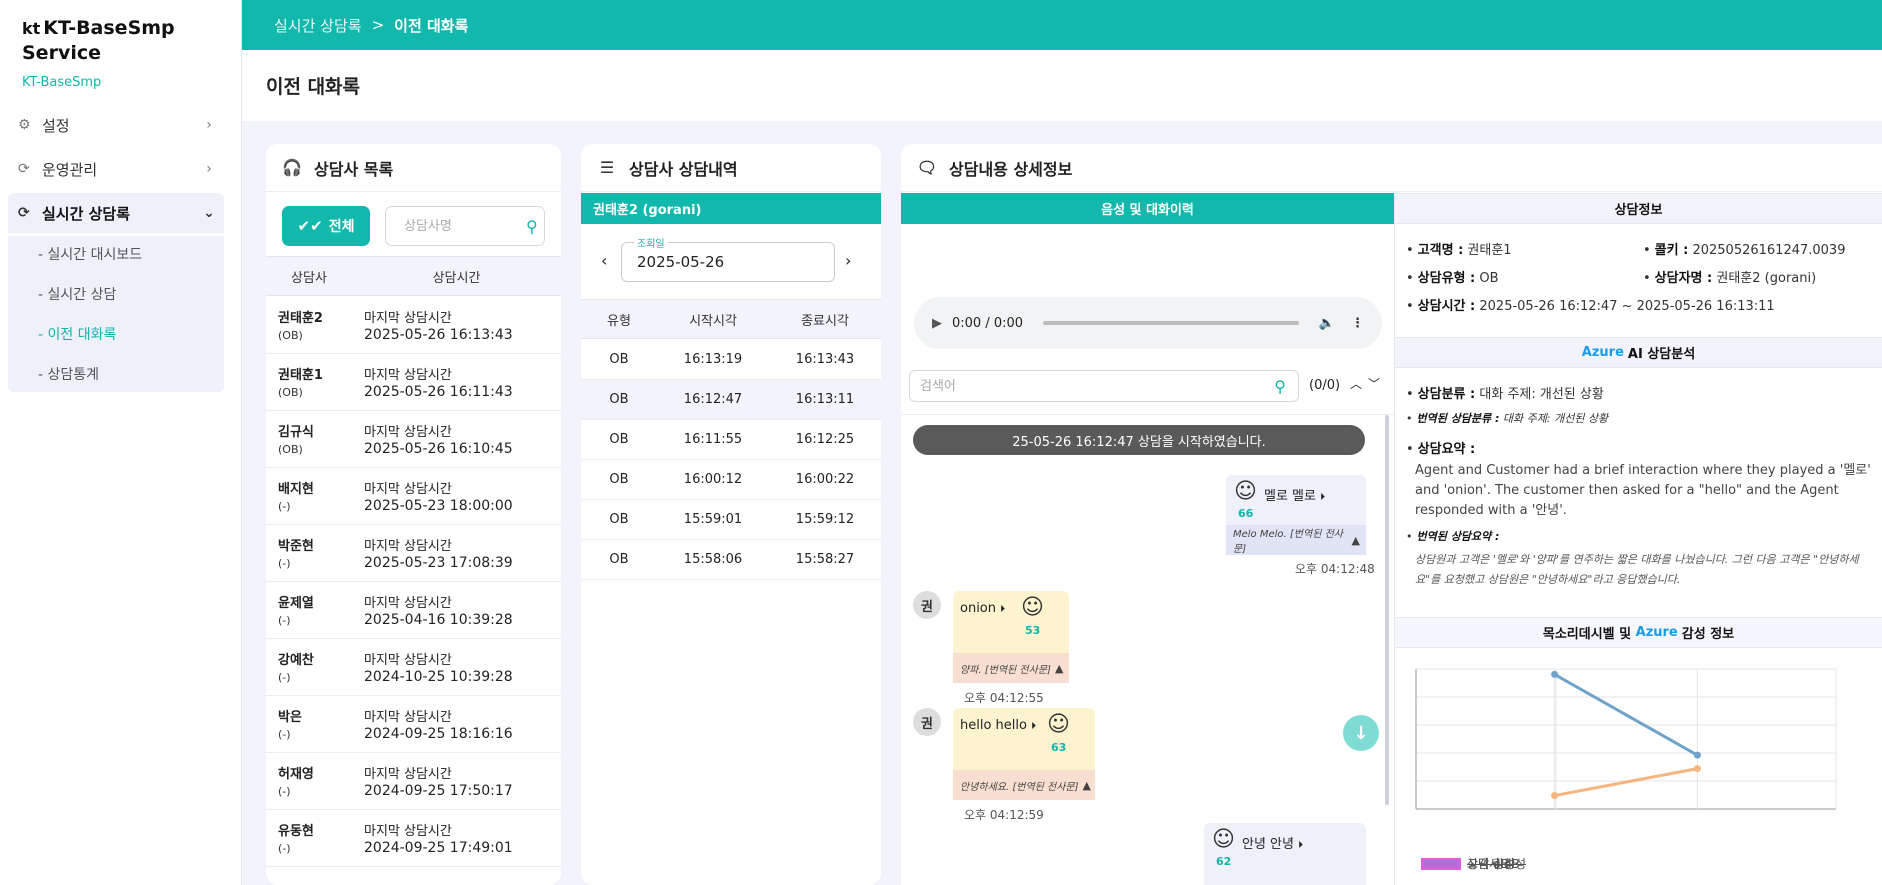 The height and width of the screenshot is (885, 1882). I want to click on agents-panel-header: 🎧 상담사 목록, so click(413, 168).